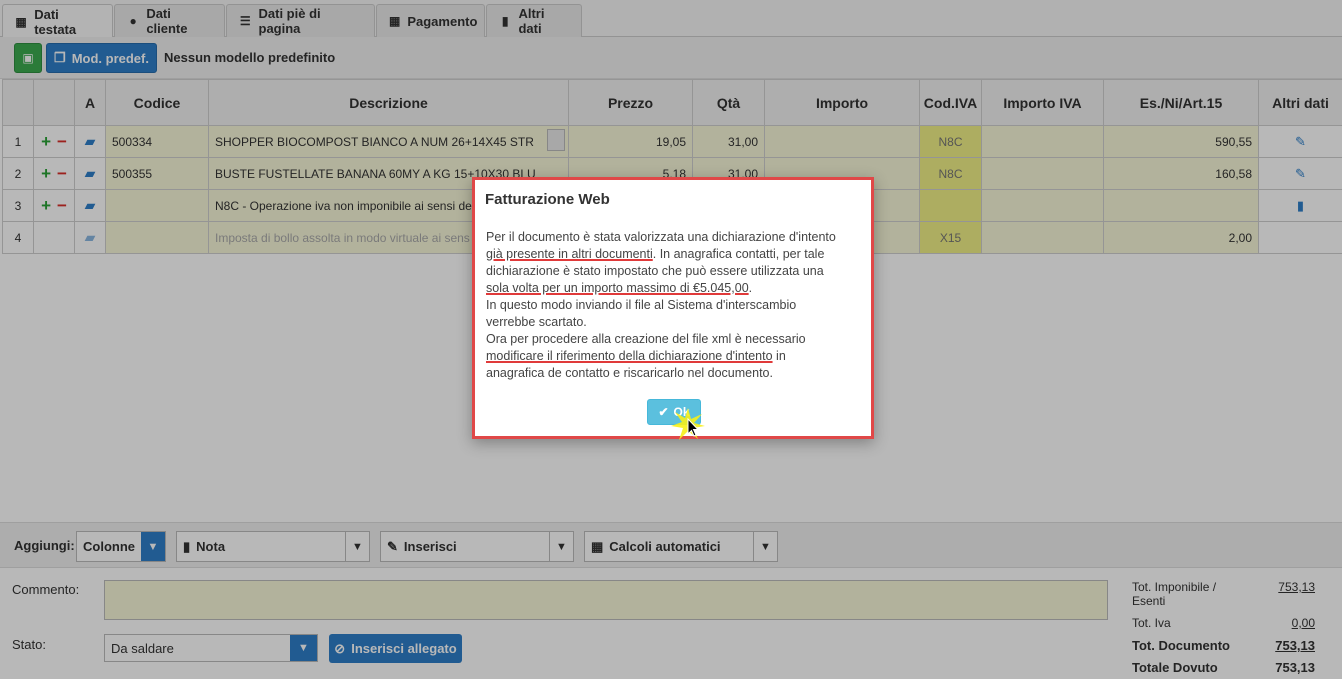 This screenshot has height=679, width=1342. What do you see at coordinates (18, 205) in the screenshot?
I see `row-number: 3` at bounding box center [18, 205].